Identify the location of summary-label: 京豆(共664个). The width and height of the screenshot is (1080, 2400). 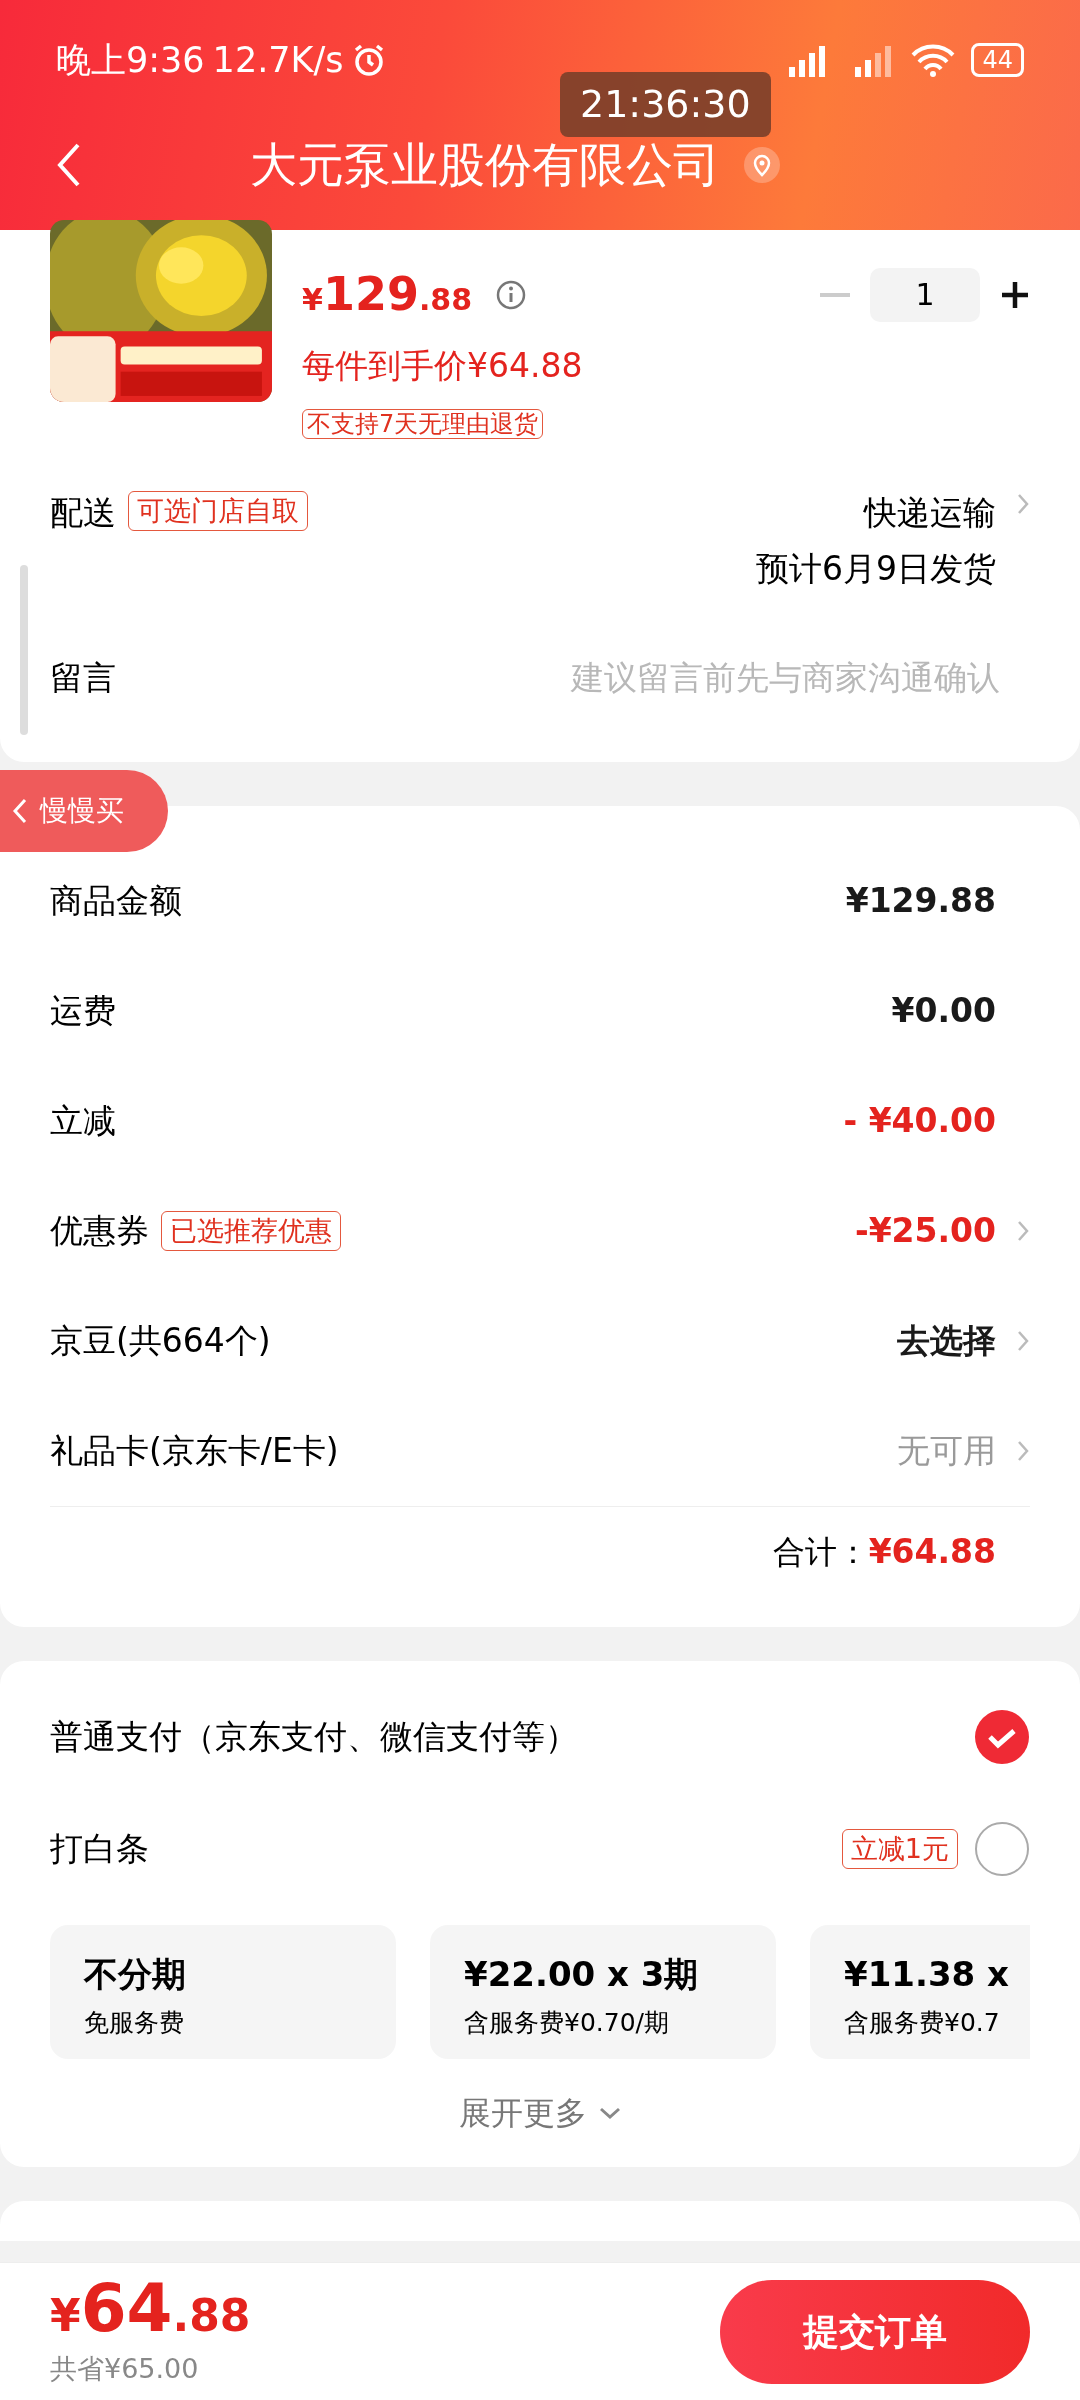
(160, 1341).